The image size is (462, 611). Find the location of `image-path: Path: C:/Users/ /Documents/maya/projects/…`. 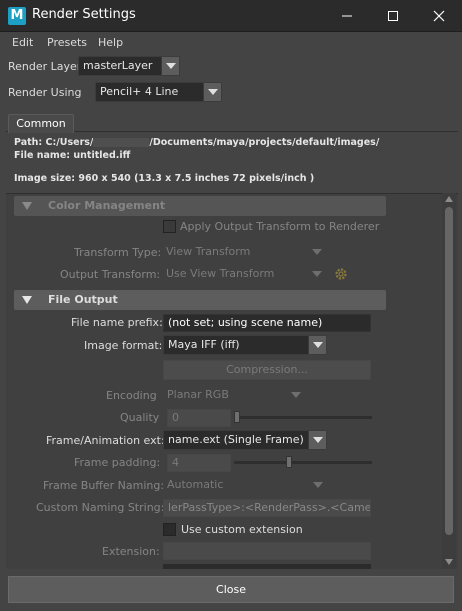

image-path: Path: C:/Users/ /Documents/maya/projects/… is located at coordinates (196, 142).